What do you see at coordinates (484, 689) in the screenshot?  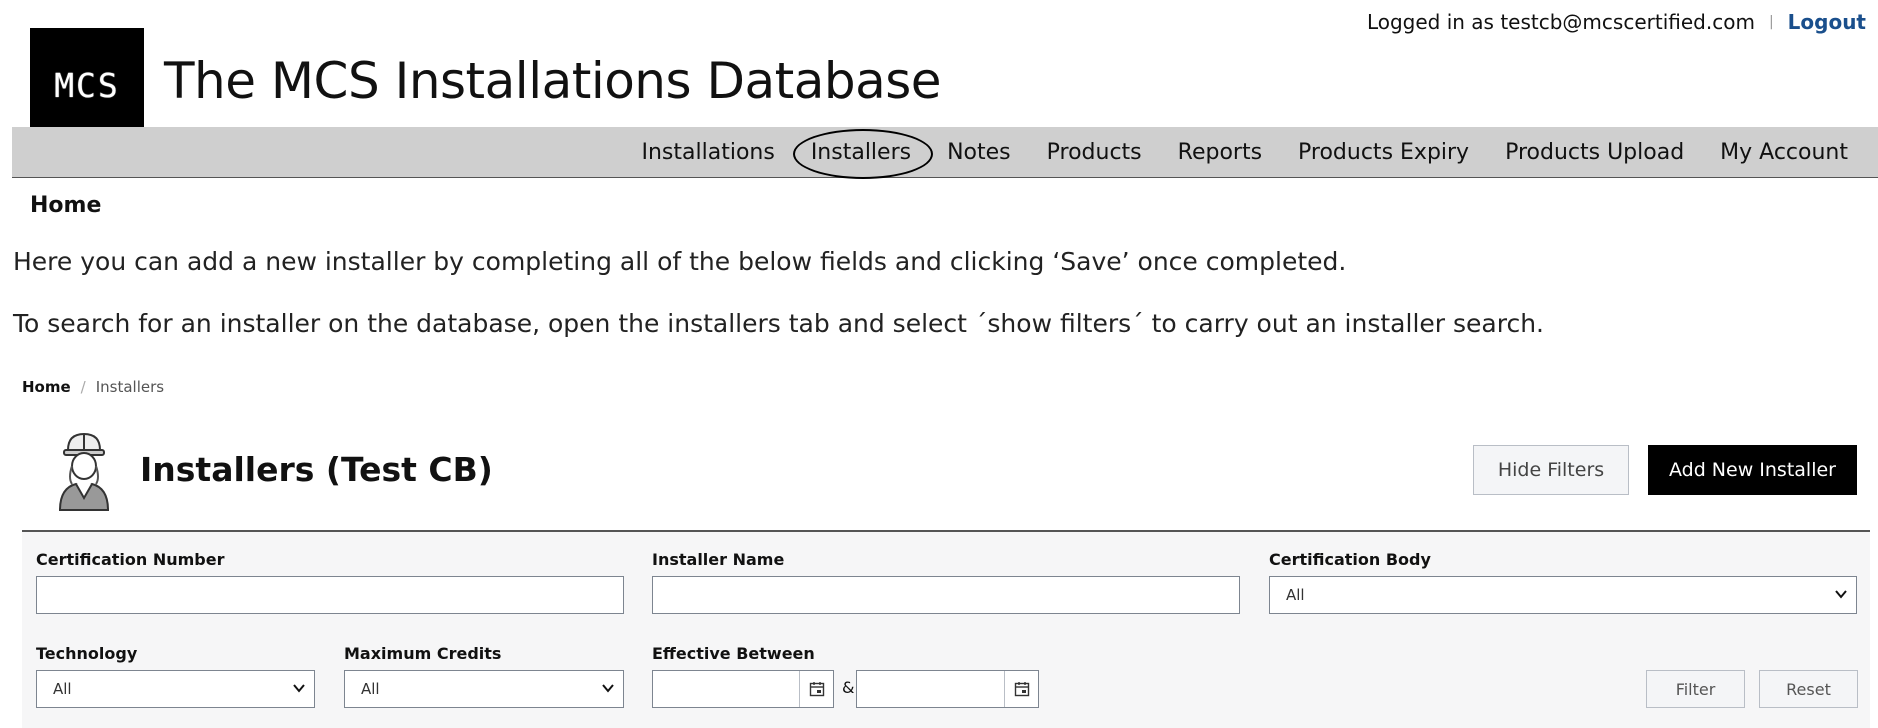 I see `maximum-credits-select: All` at bounding box center [484, 689].